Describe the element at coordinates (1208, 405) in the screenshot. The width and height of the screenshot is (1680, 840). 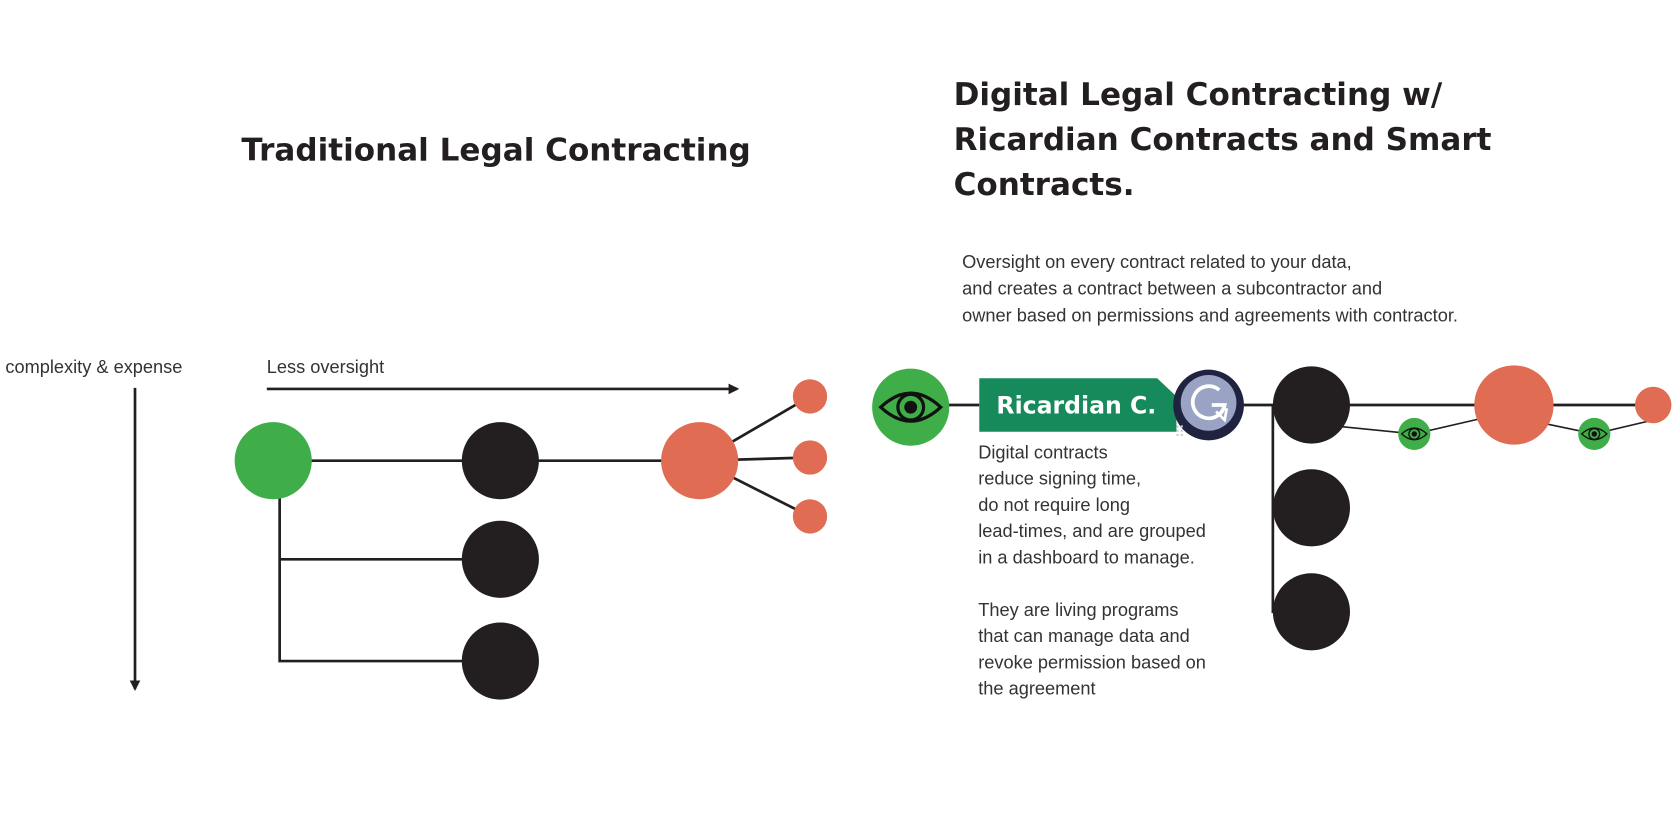
I see `refresh-g-icon` at that location.